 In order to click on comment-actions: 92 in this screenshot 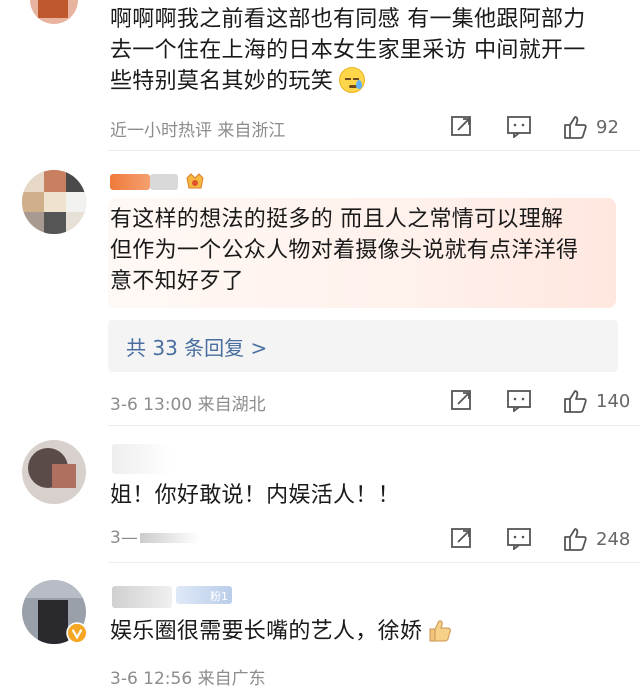, I will do `click(545, 129)`.